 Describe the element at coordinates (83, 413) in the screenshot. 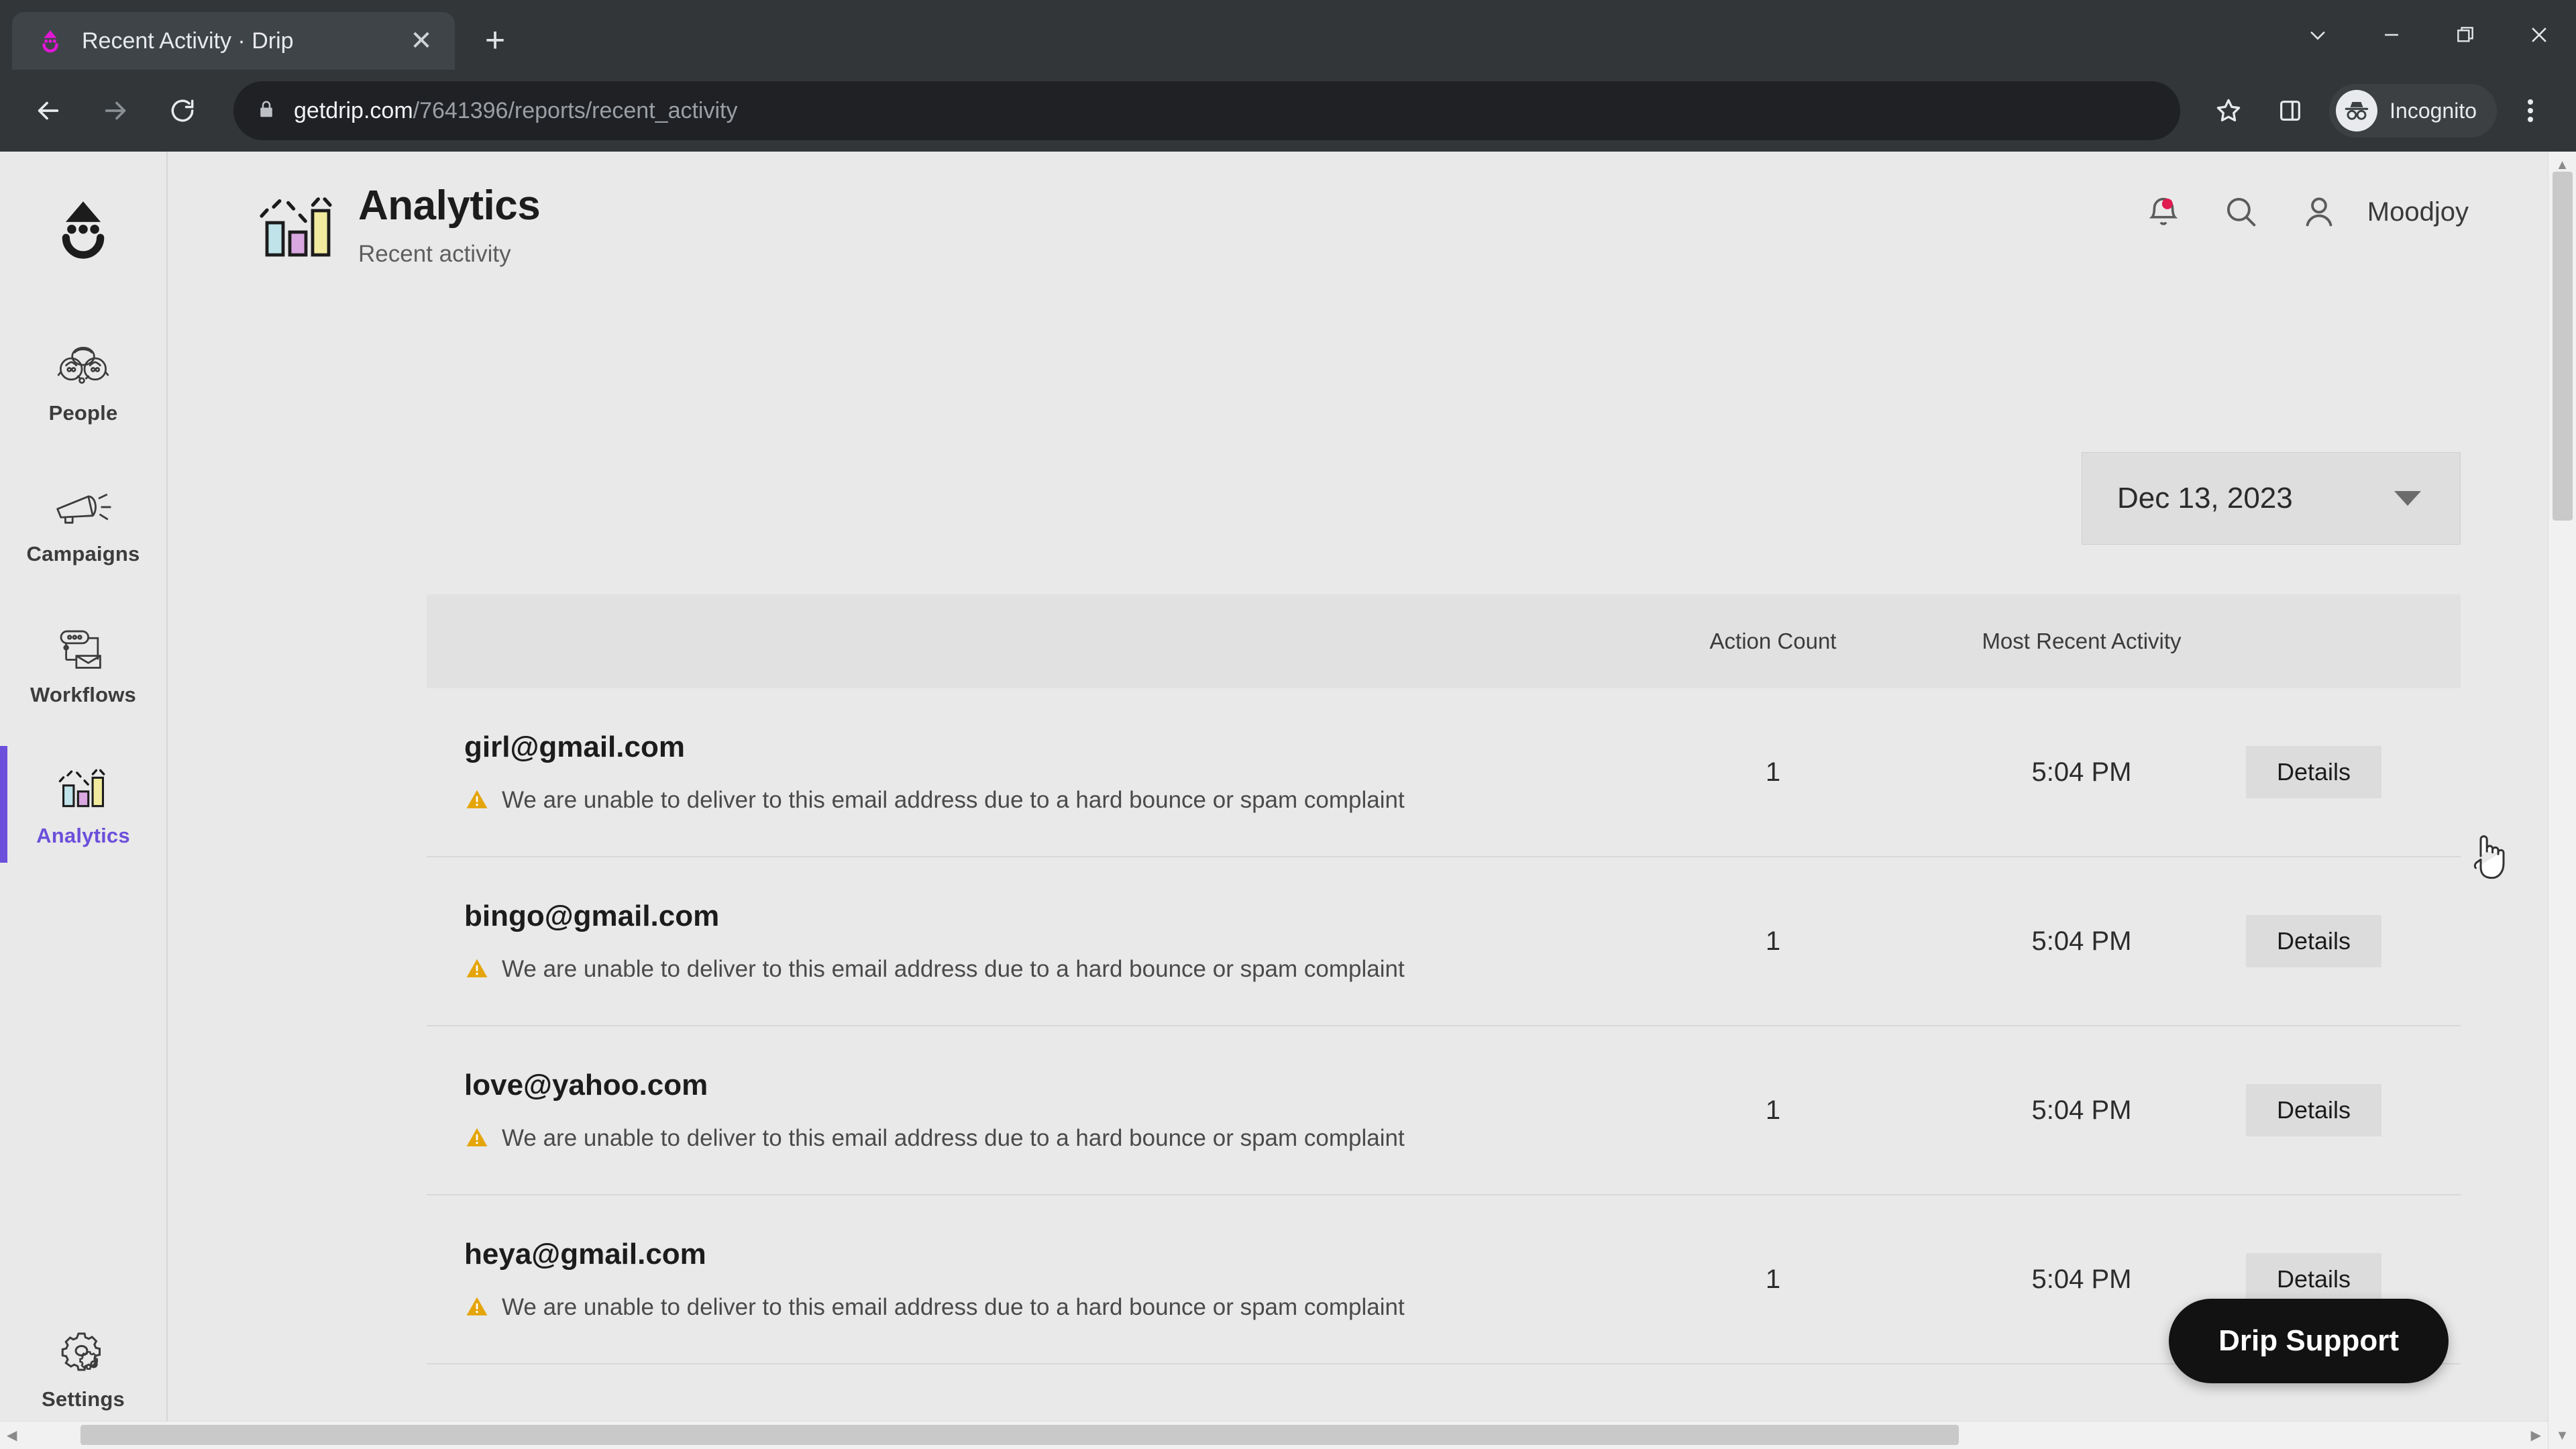

I see `sidebar-item-label: People` at that location.